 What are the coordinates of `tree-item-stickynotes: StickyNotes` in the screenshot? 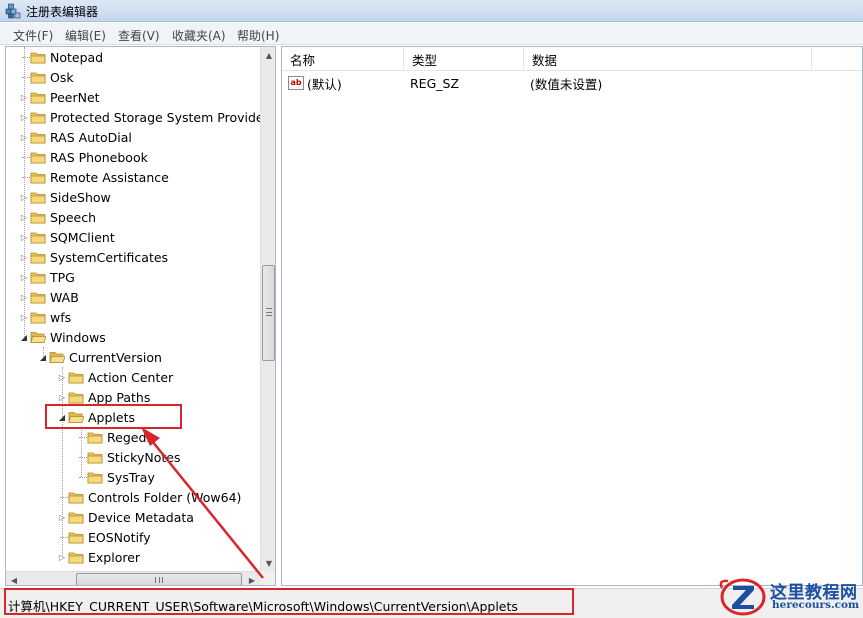 It's located at (127, 457).